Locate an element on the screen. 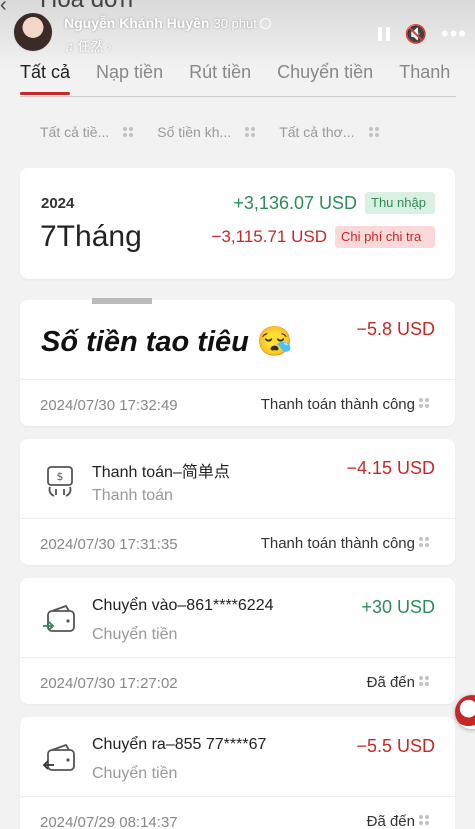  summary-month: 7Tháng is located at coordinates (91, 236).